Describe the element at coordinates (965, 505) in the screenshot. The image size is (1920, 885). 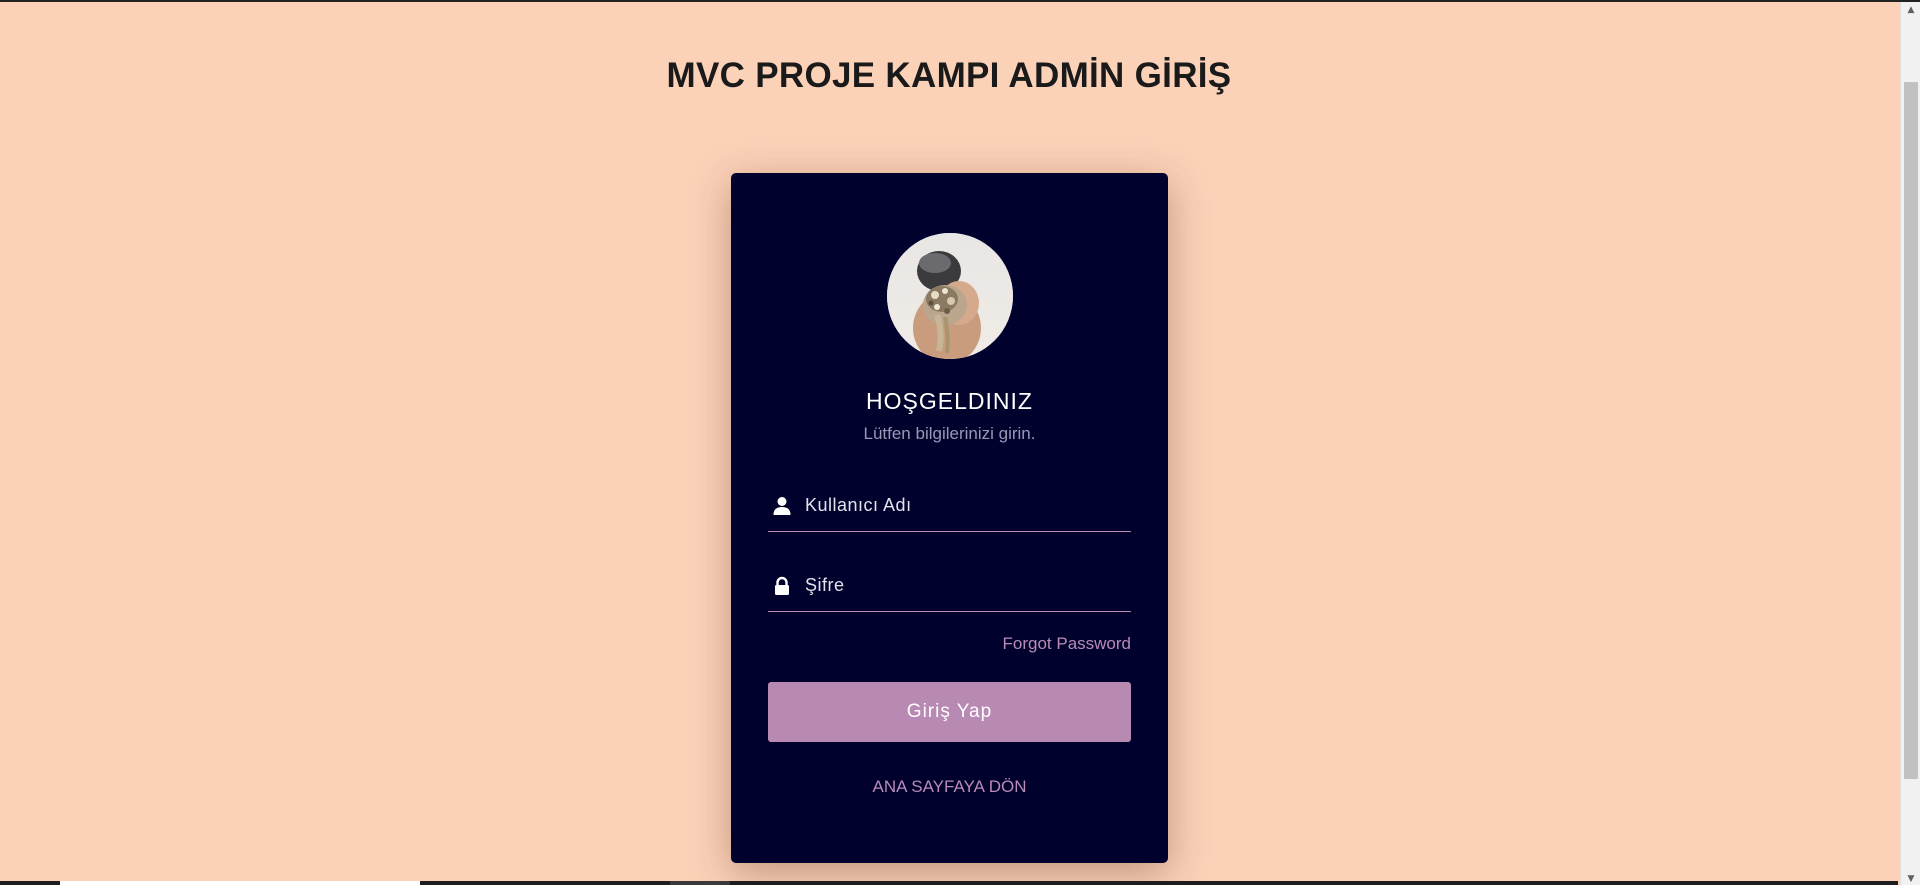
I see `username-input` at that location.